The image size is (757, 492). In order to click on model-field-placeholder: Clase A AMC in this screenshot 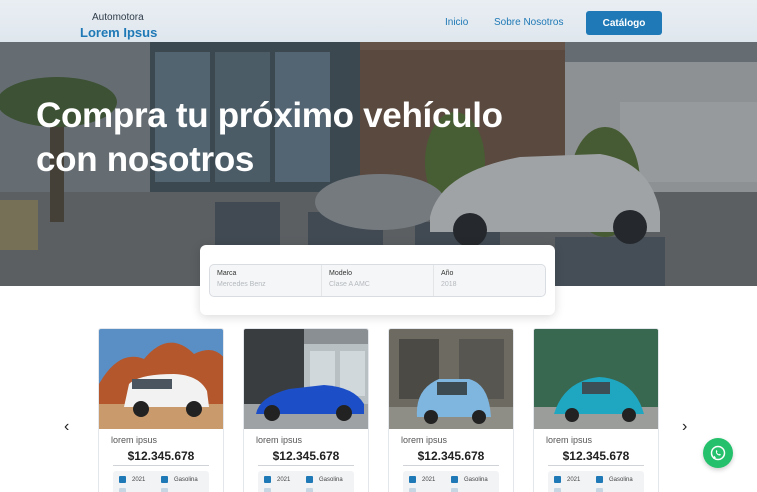, I will do `click(377, 284)`.